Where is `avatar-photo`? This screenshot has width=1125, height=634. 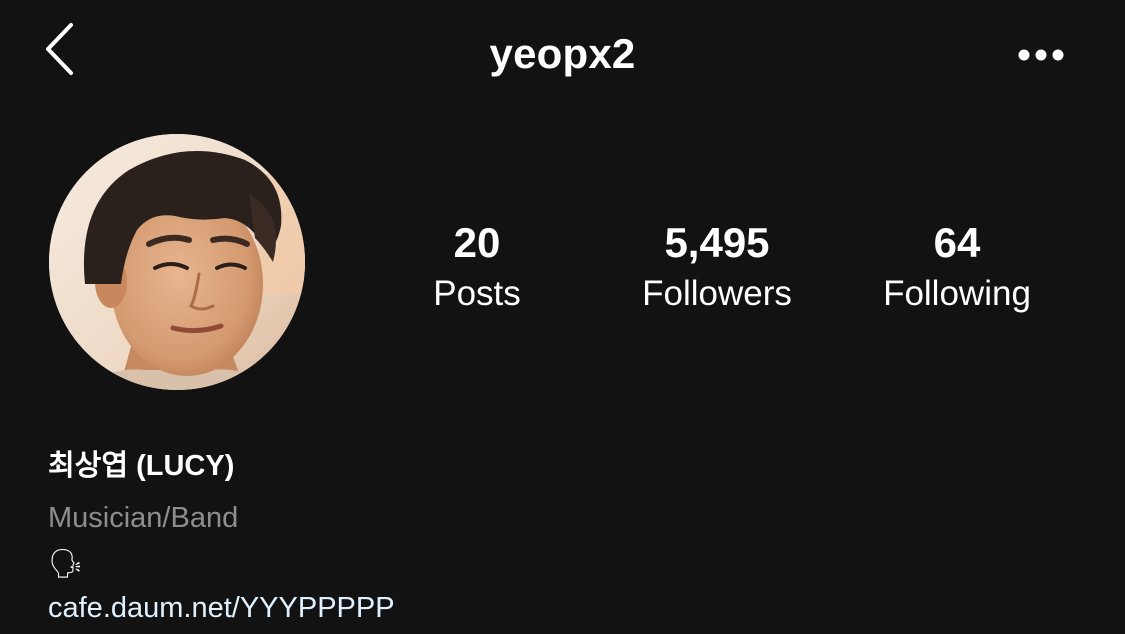 avatar-photo is located at coordinates (177, 262).